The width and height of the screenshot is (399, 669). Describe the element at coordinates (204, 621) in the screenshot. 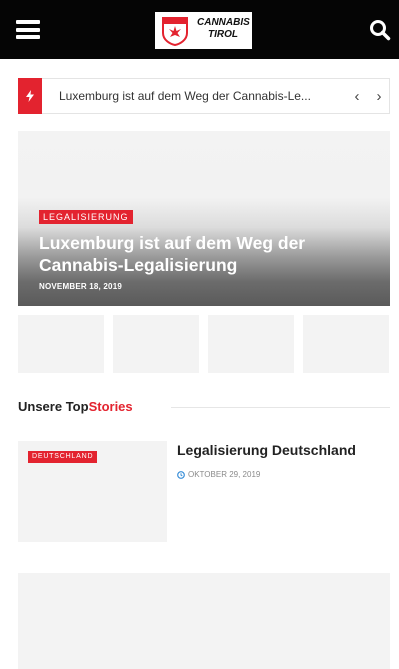

I see `article-card-placeholder` at that location.